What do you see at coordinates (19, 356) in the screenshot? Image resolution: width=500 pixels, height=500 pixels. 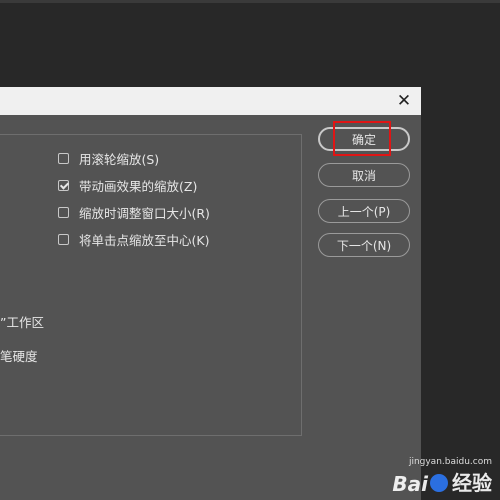 I see `brush-hardness-label-fragment: 笔硬度` at bounding box center [19, 356].